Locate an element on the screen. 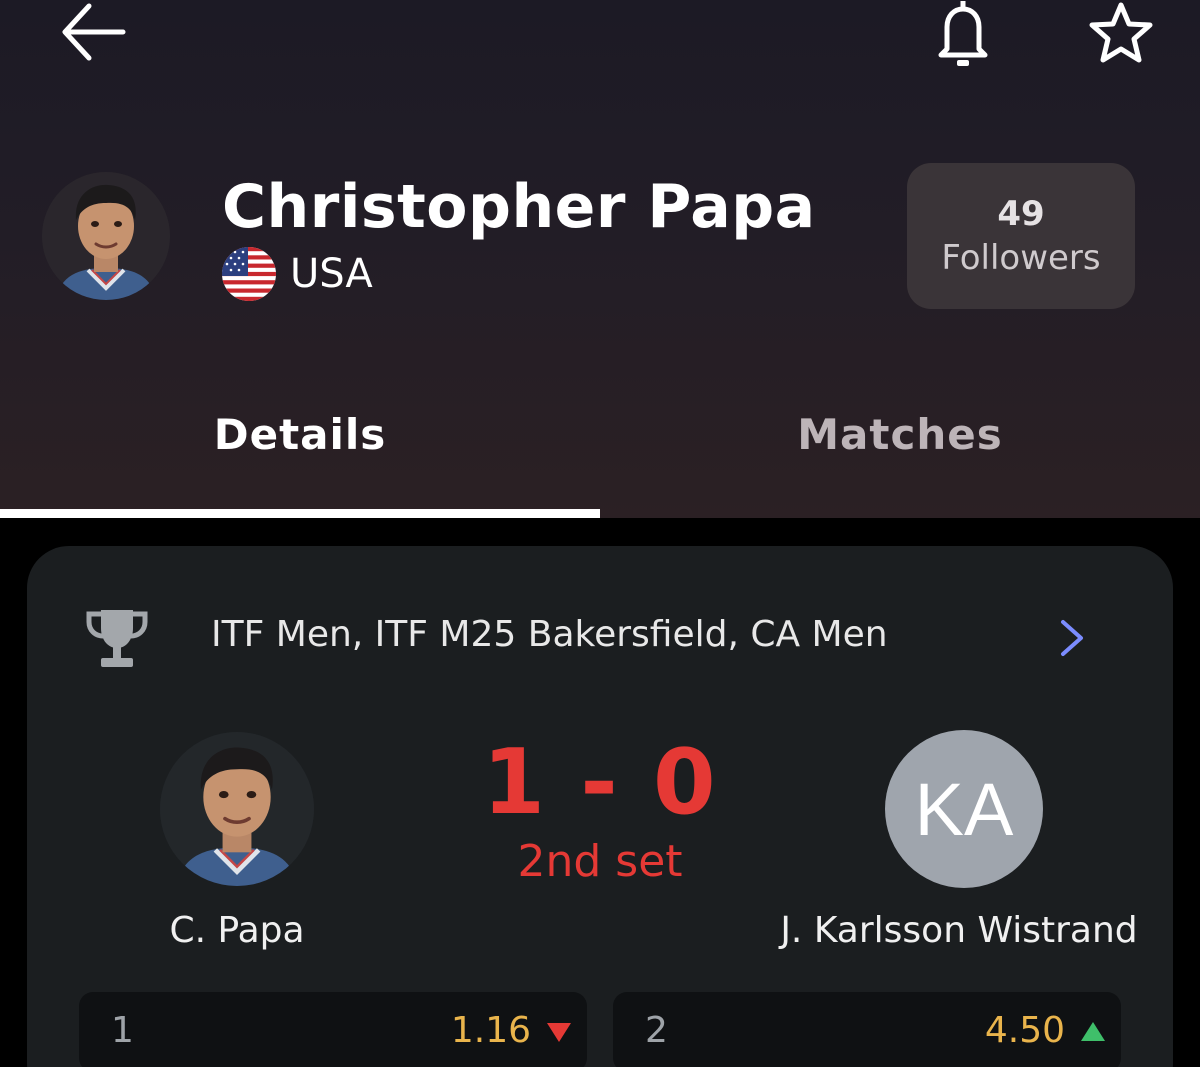  player-country: USA is located at coordinates (297, 274).